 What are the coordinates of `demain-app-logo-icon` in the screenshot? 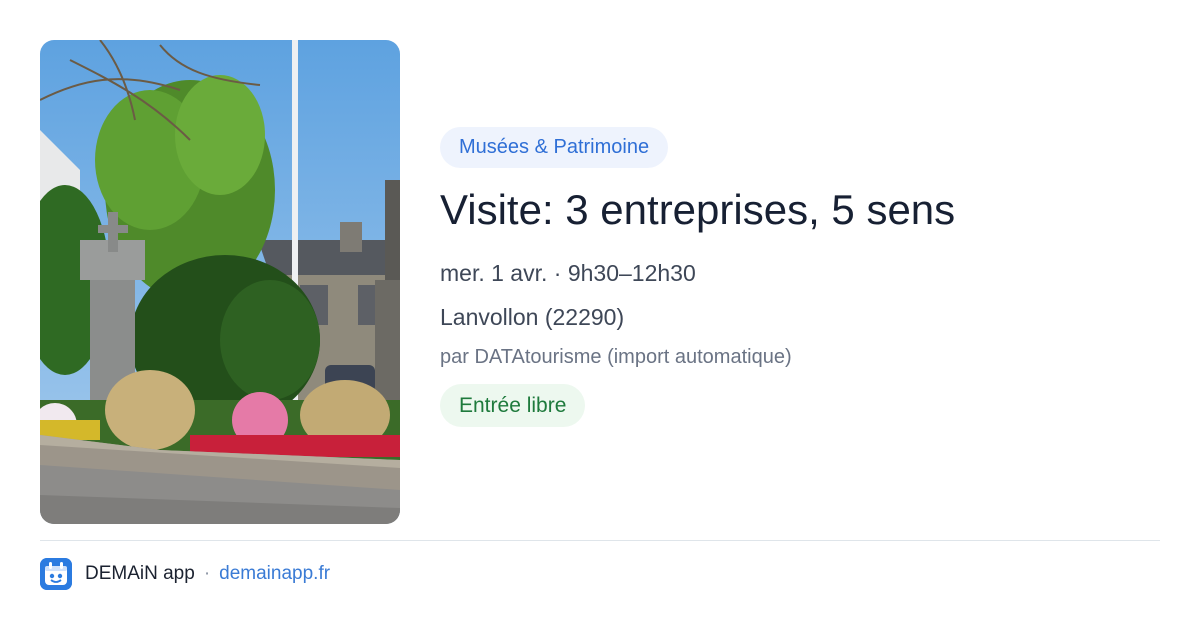 It's located at (56, 574).